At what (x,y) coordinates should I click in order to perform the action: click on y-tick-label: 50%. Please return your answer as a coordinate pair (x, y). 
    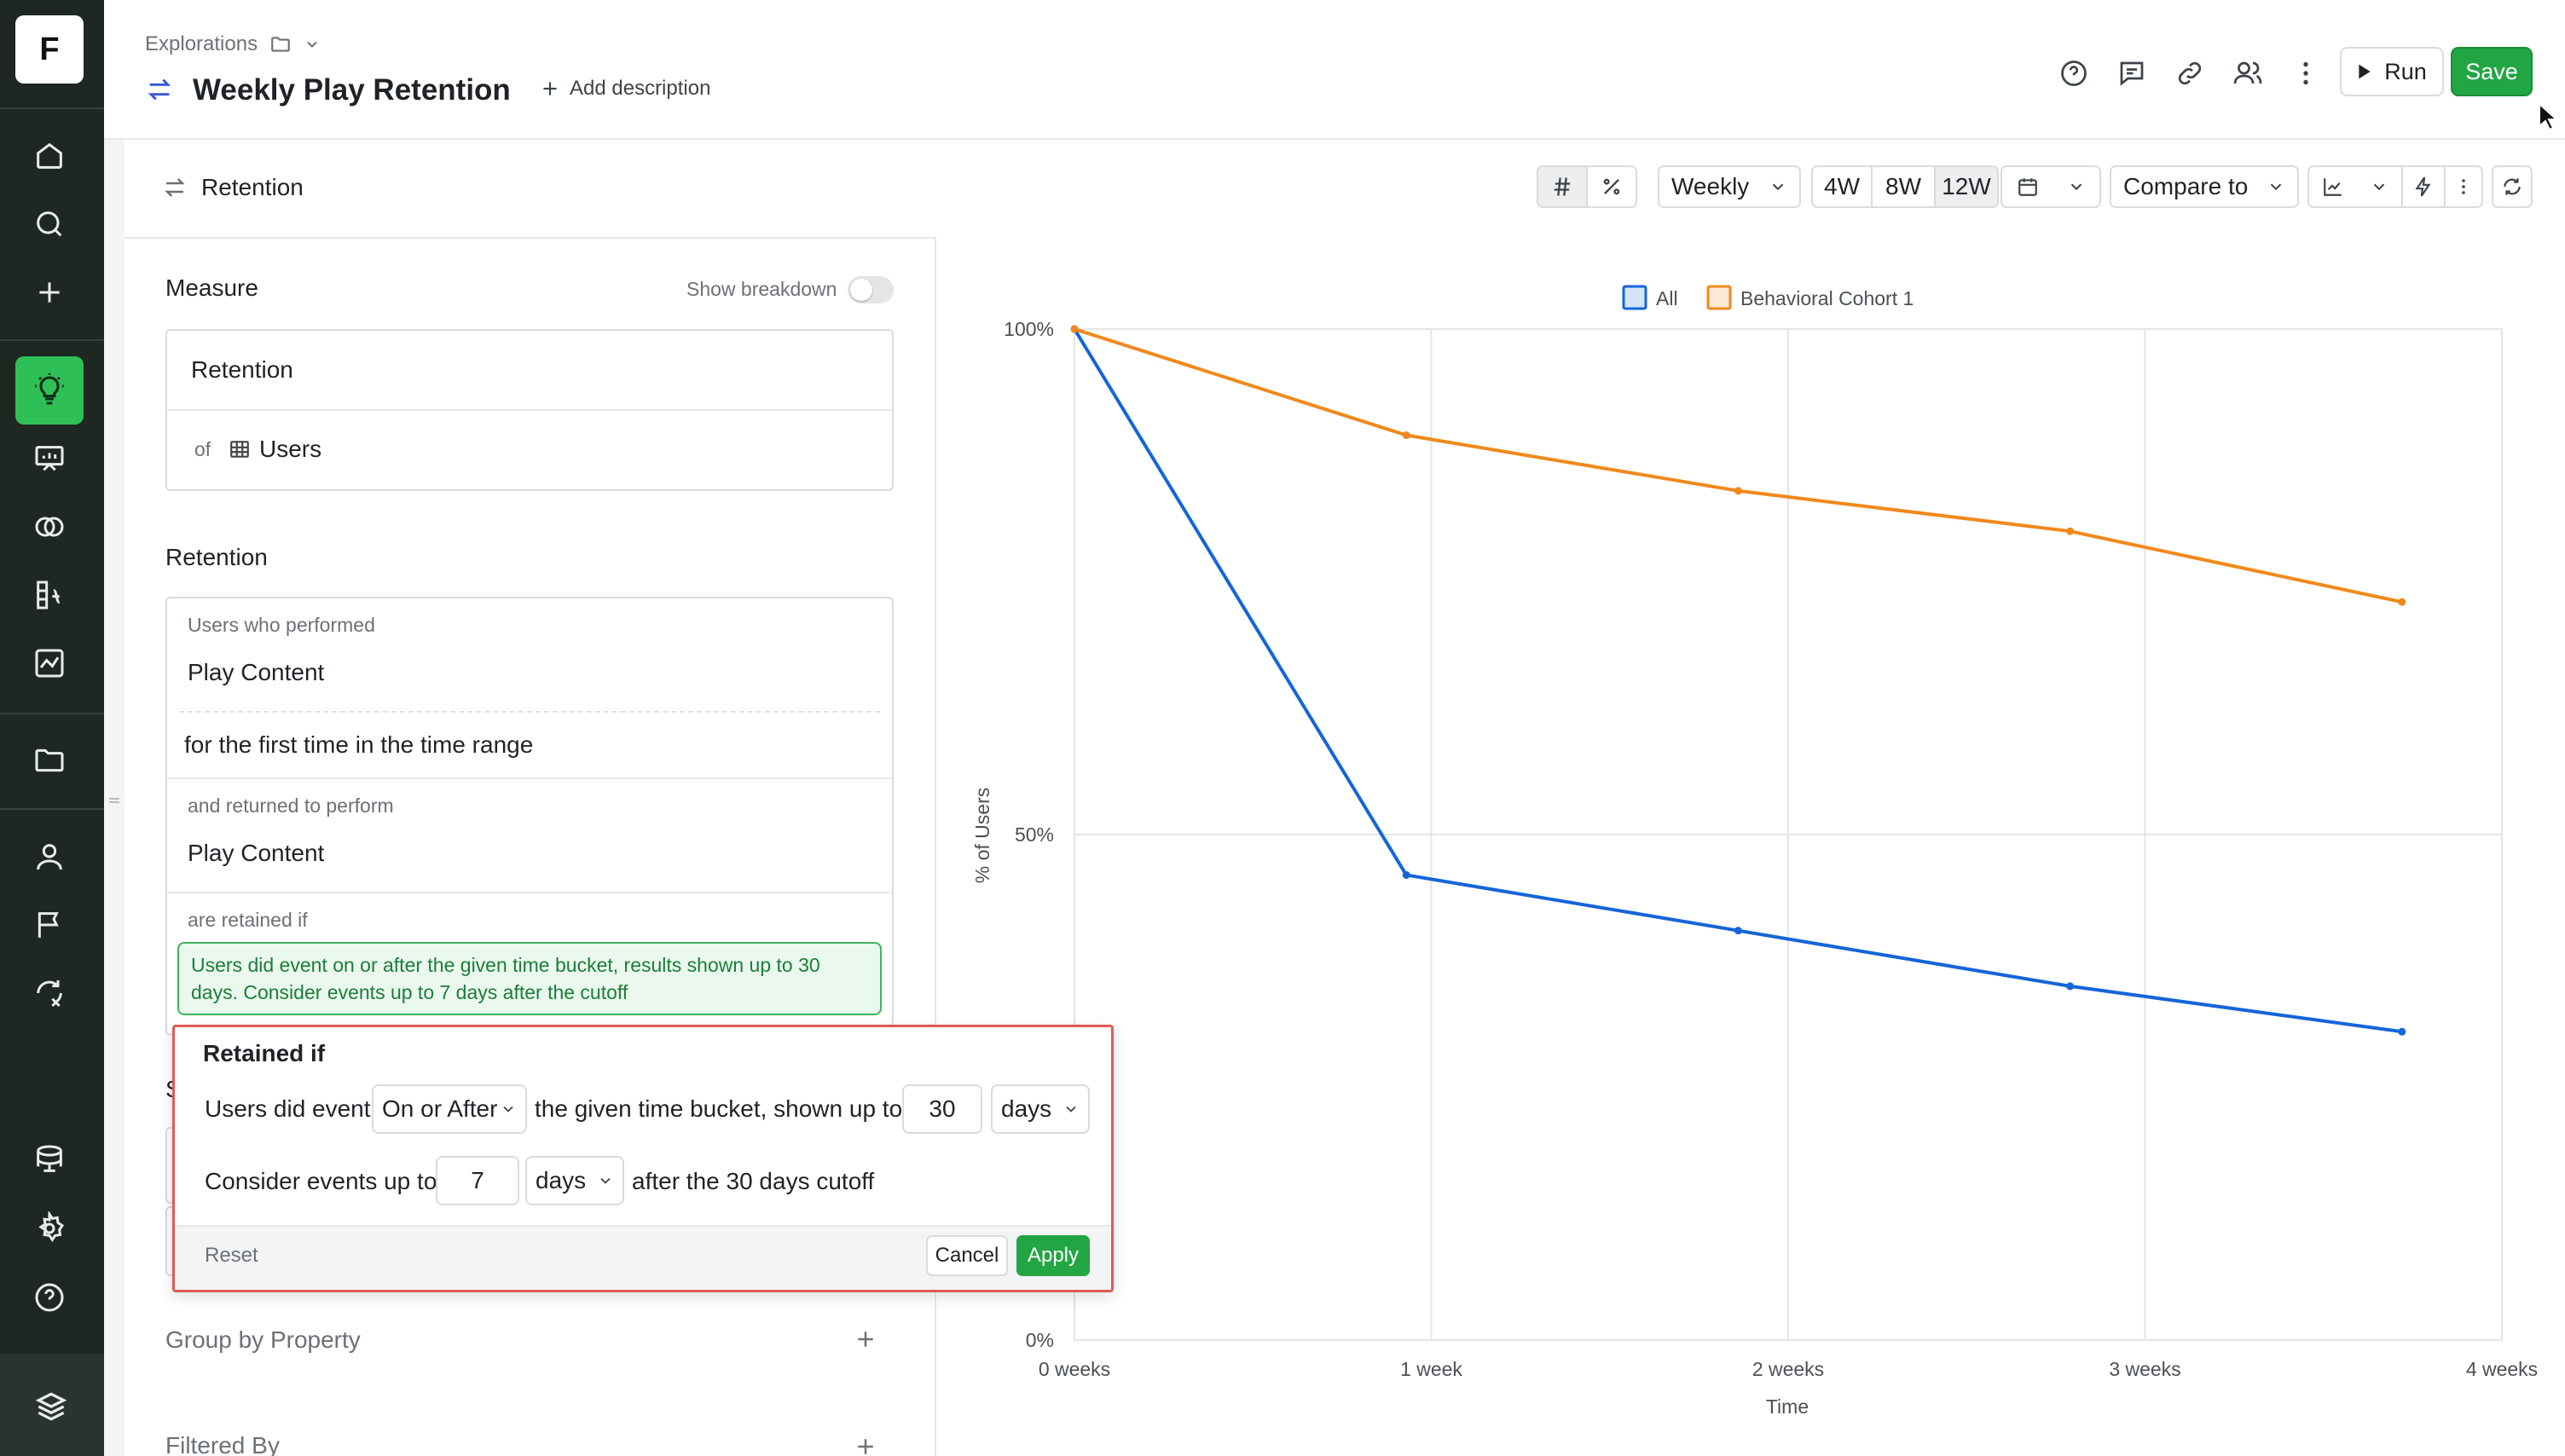
    Looking at the image, I should click on (1034, 834).